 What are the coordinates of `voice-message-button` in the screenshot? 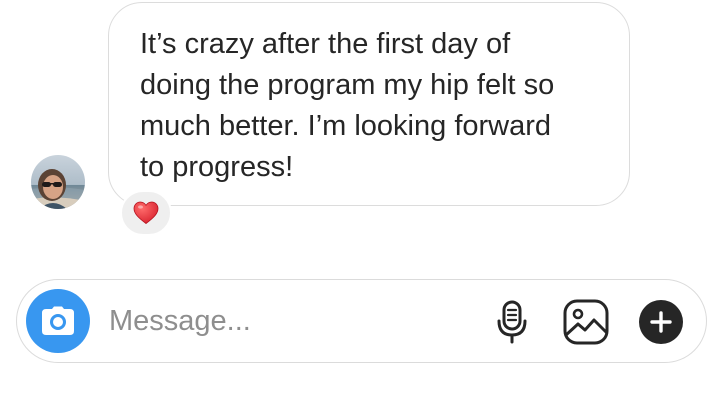 It's located at (512, 322).